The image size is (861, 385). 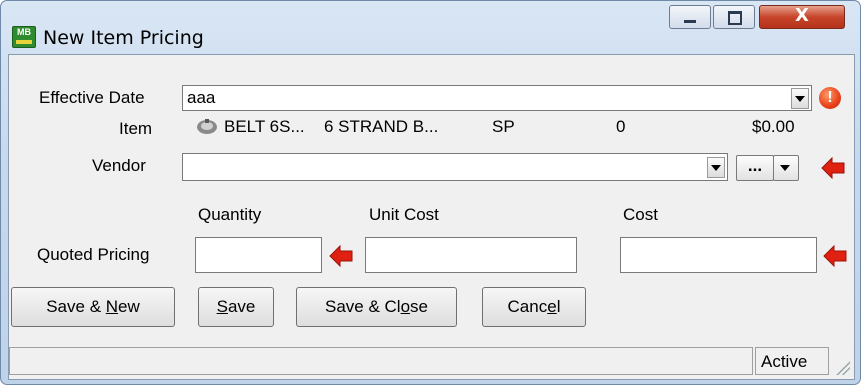 I want to click on save-and-close-accesskey: o, so click(x=405, y=306).